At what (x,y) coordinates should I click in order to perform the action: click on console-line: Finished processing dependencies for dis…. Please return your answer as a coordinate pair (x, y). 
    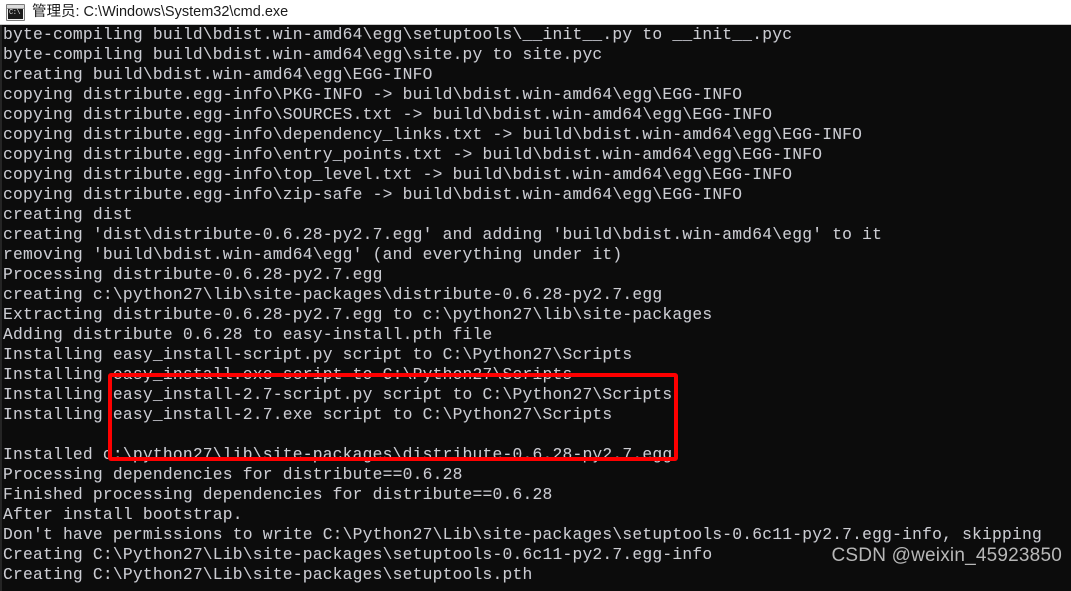
    Looking at the image, I should click on (278, 494).